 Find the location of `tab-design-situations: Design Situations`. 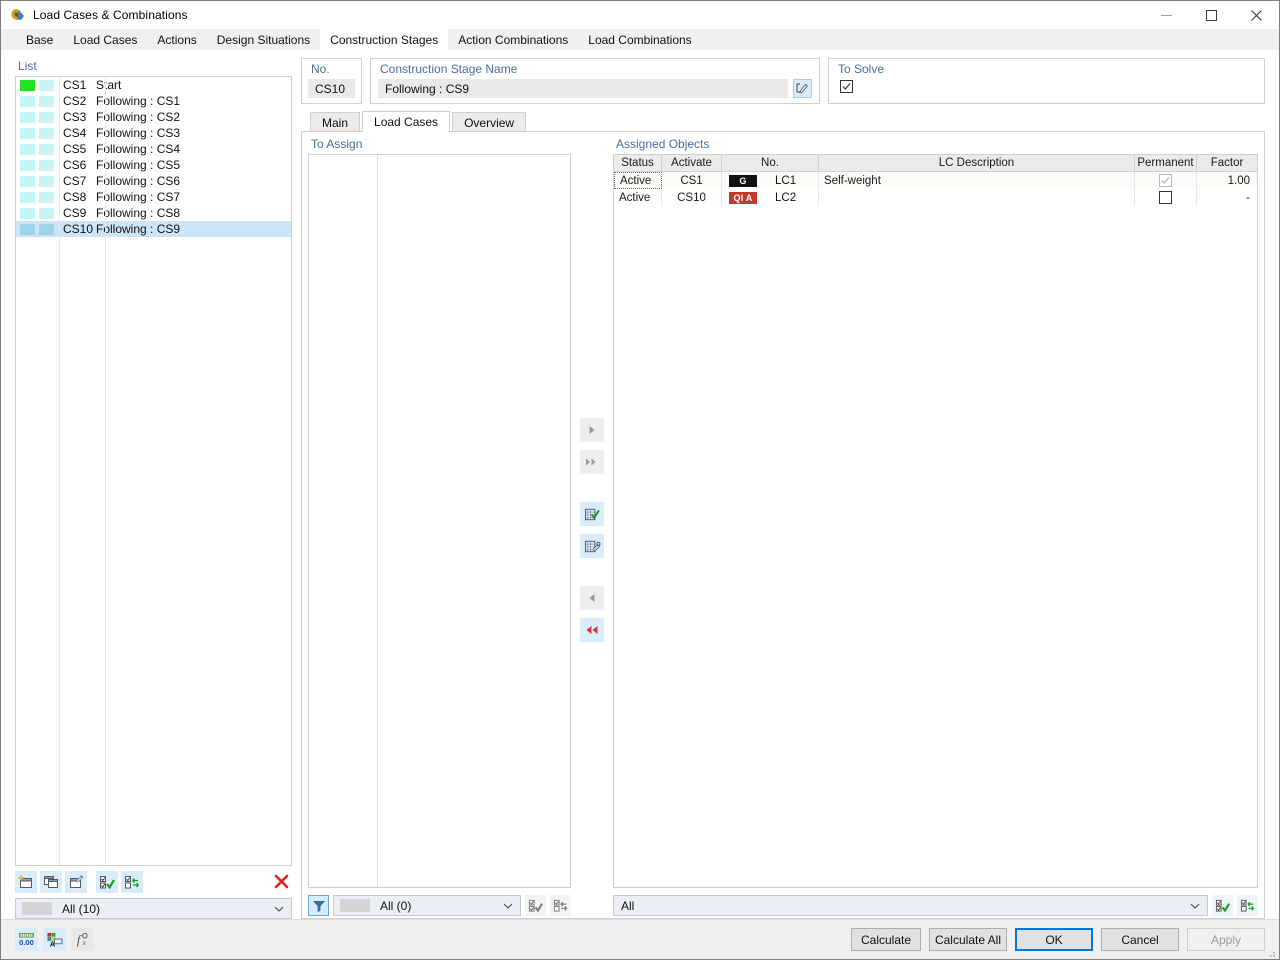

tab-design-situations: Design Situations is located at coordinates (263, 39).